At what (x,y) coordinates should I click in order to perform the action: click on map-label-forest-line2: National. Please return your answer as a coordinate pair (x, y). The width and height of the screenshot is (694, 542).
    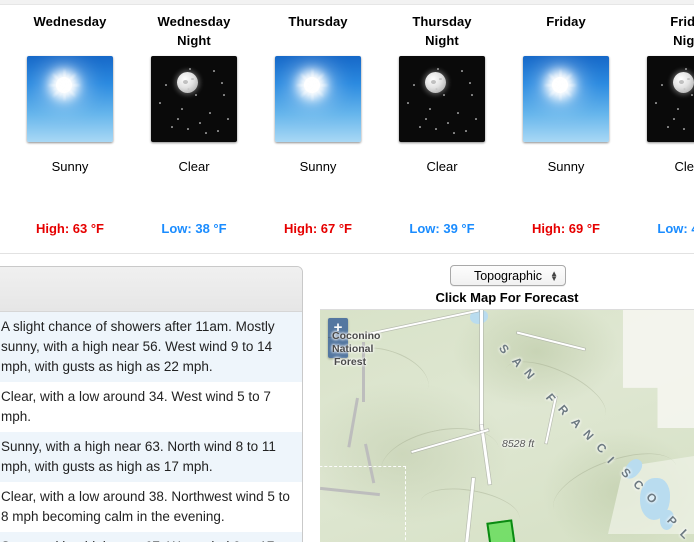
    Looking at the image, I should click on (353, 349).